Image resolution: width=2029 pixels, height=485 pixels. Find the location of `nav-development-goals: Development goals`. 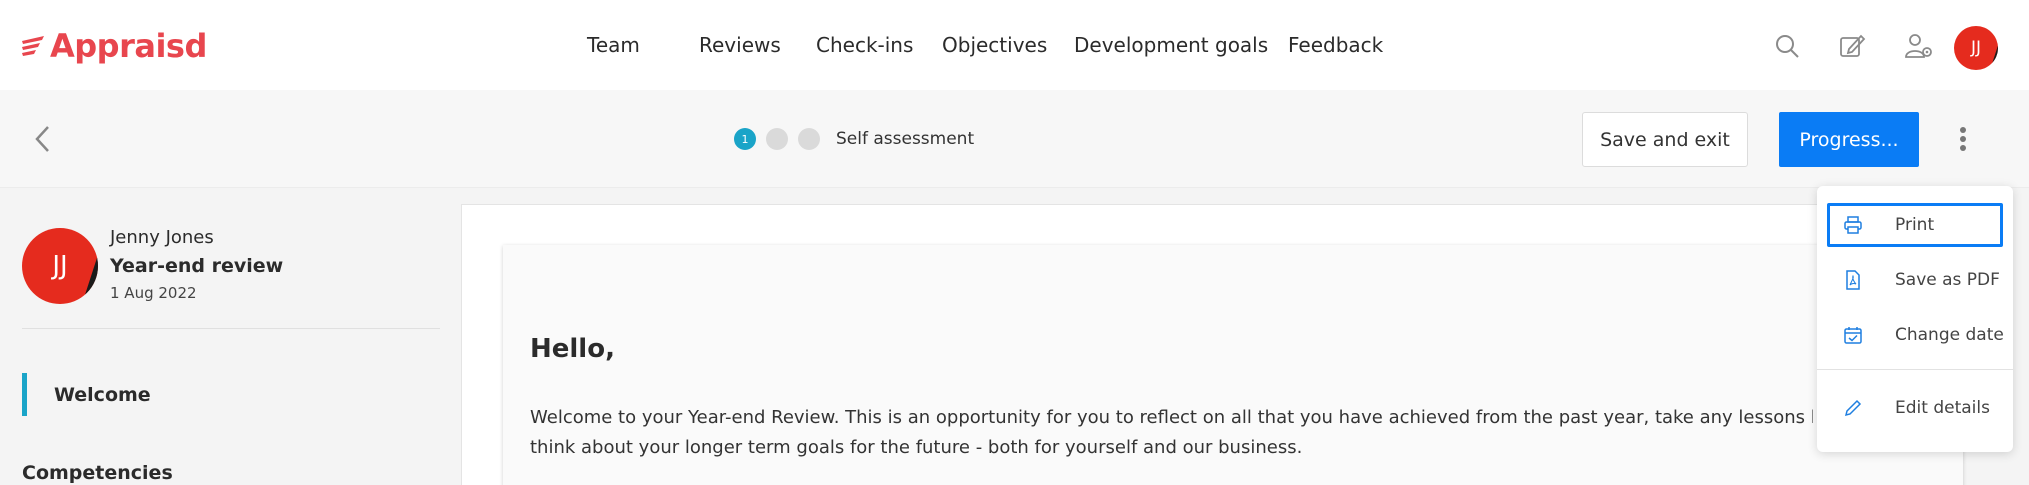

nav-development-goals: Development goals is located at coordinates (1171, 45).